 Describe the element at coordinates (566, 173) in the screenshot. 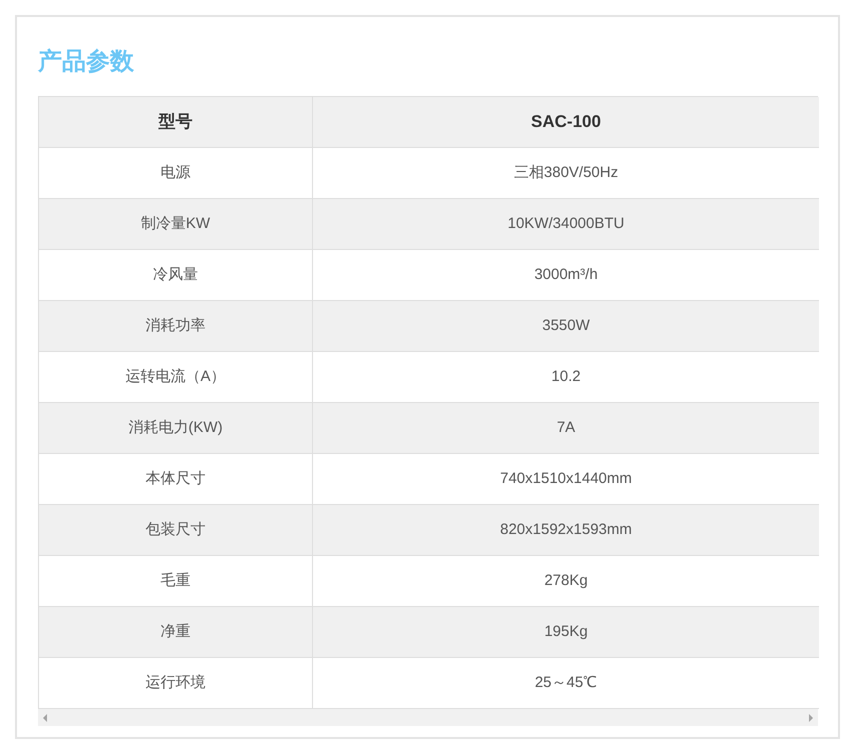

I see `table-cell: 三相380V/50Hz` at that location.